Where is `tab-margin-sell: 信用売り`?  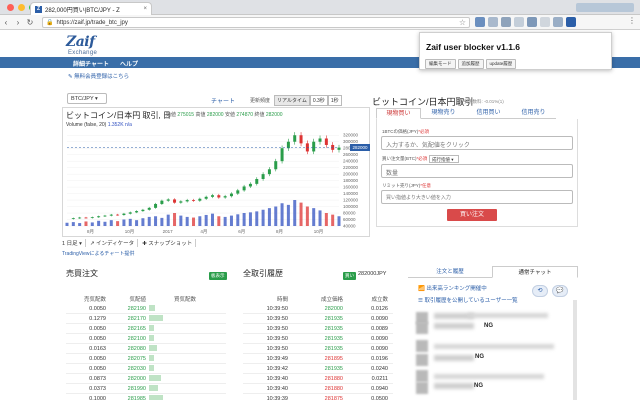 tab-margin-sell: 信用売り is located at coordinates (533, 113).